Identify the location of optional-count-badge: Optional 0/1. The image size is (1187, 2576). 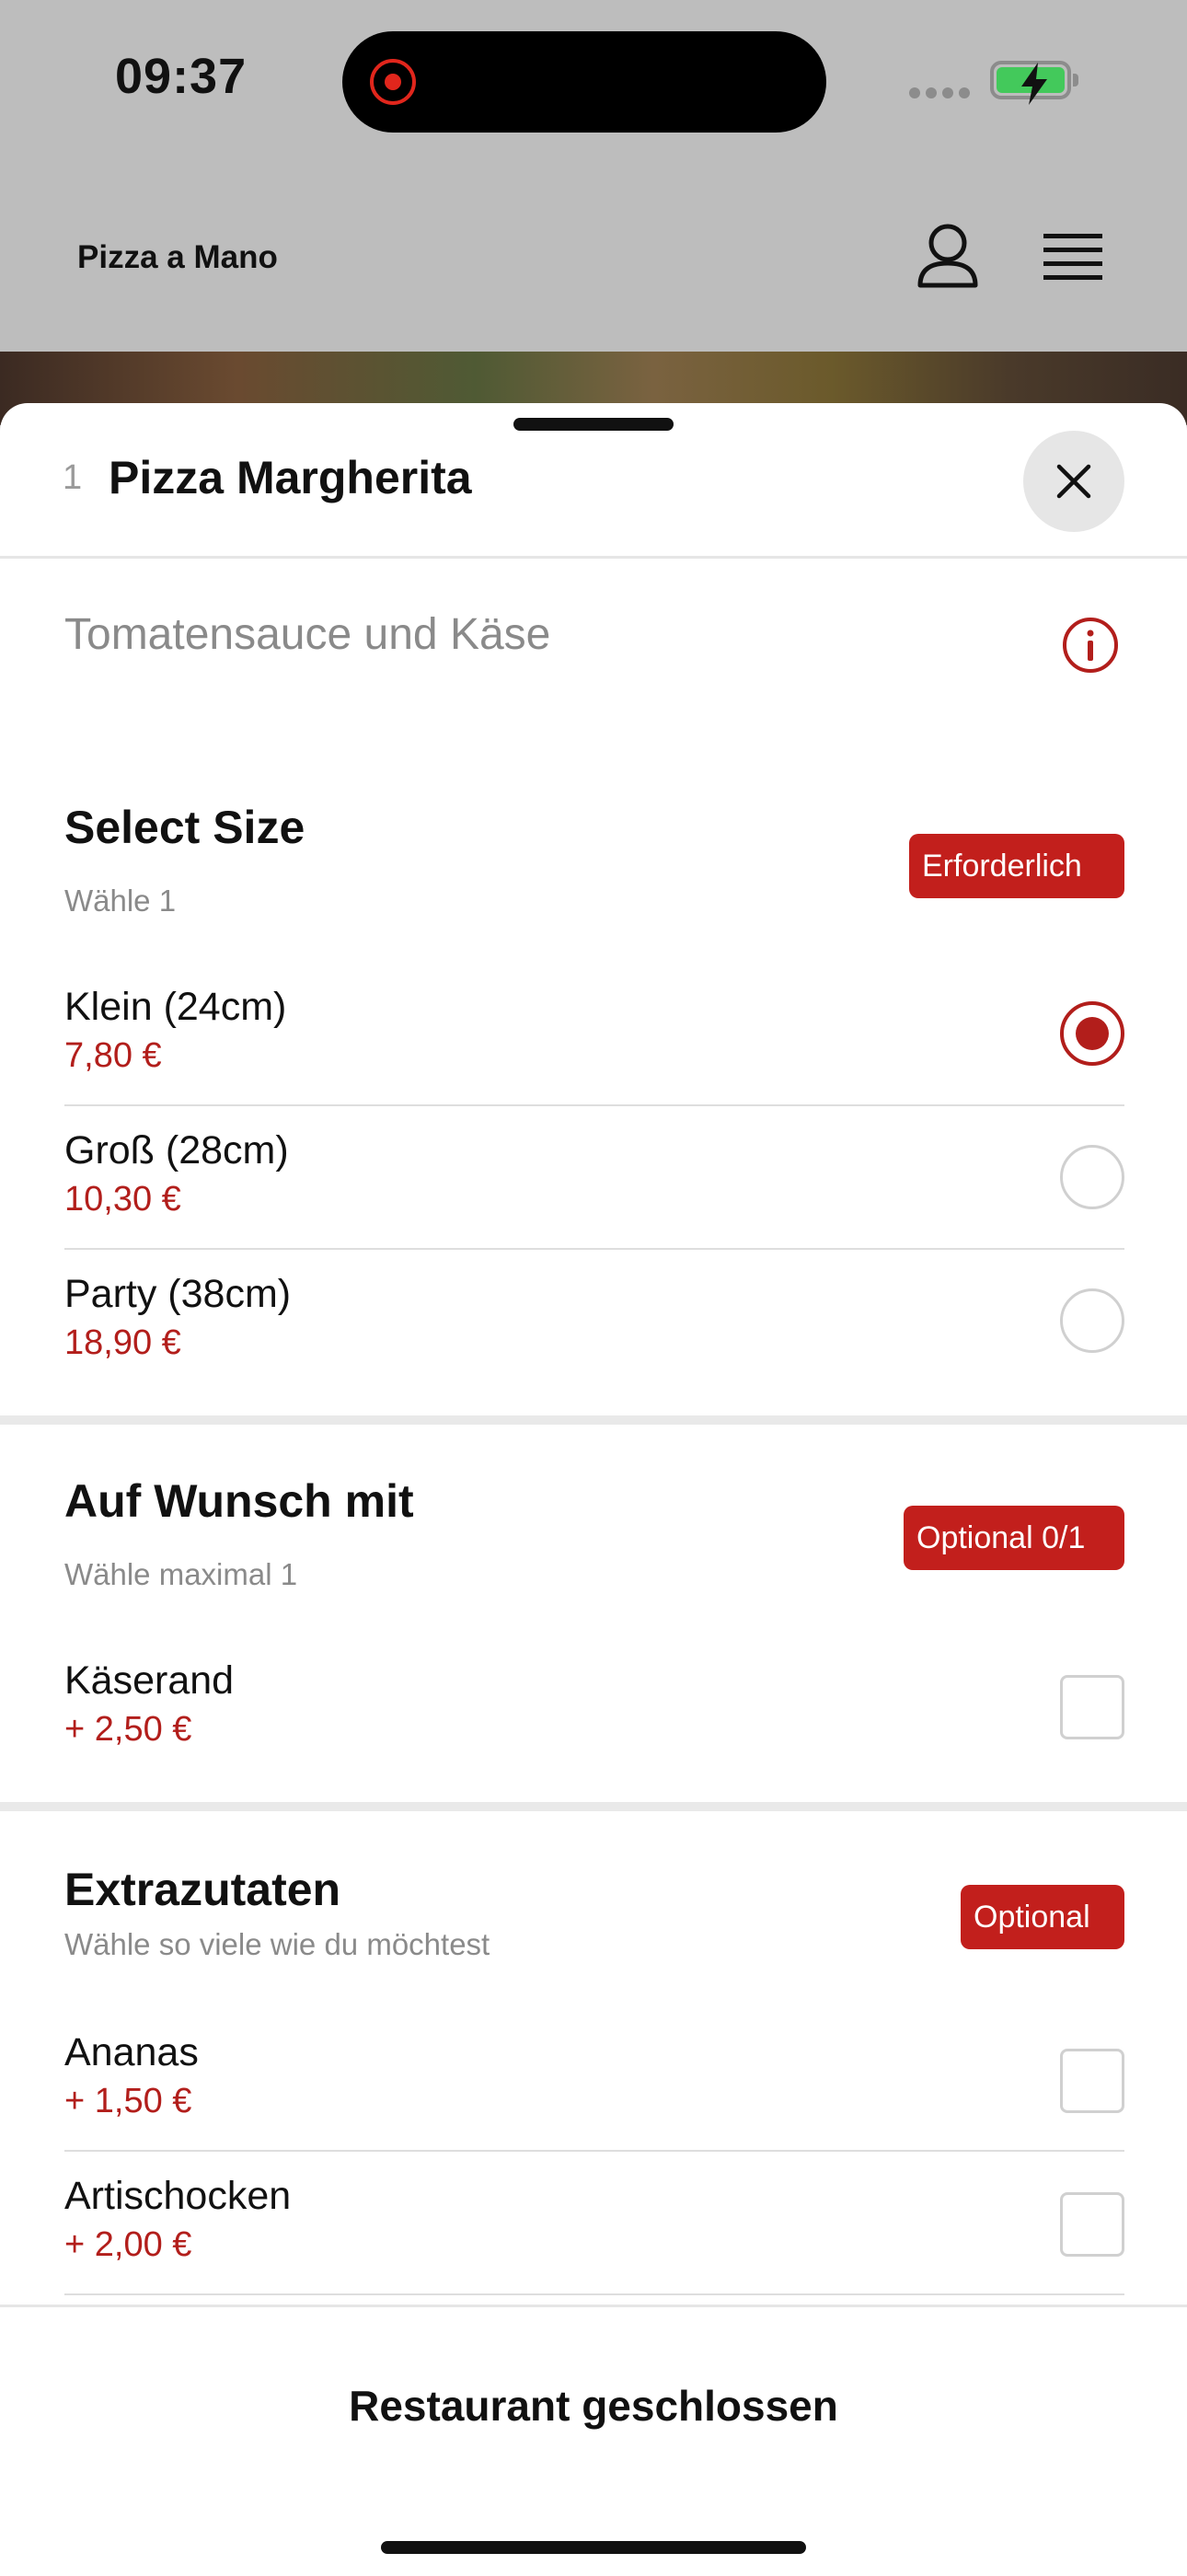
(1014, 1538).